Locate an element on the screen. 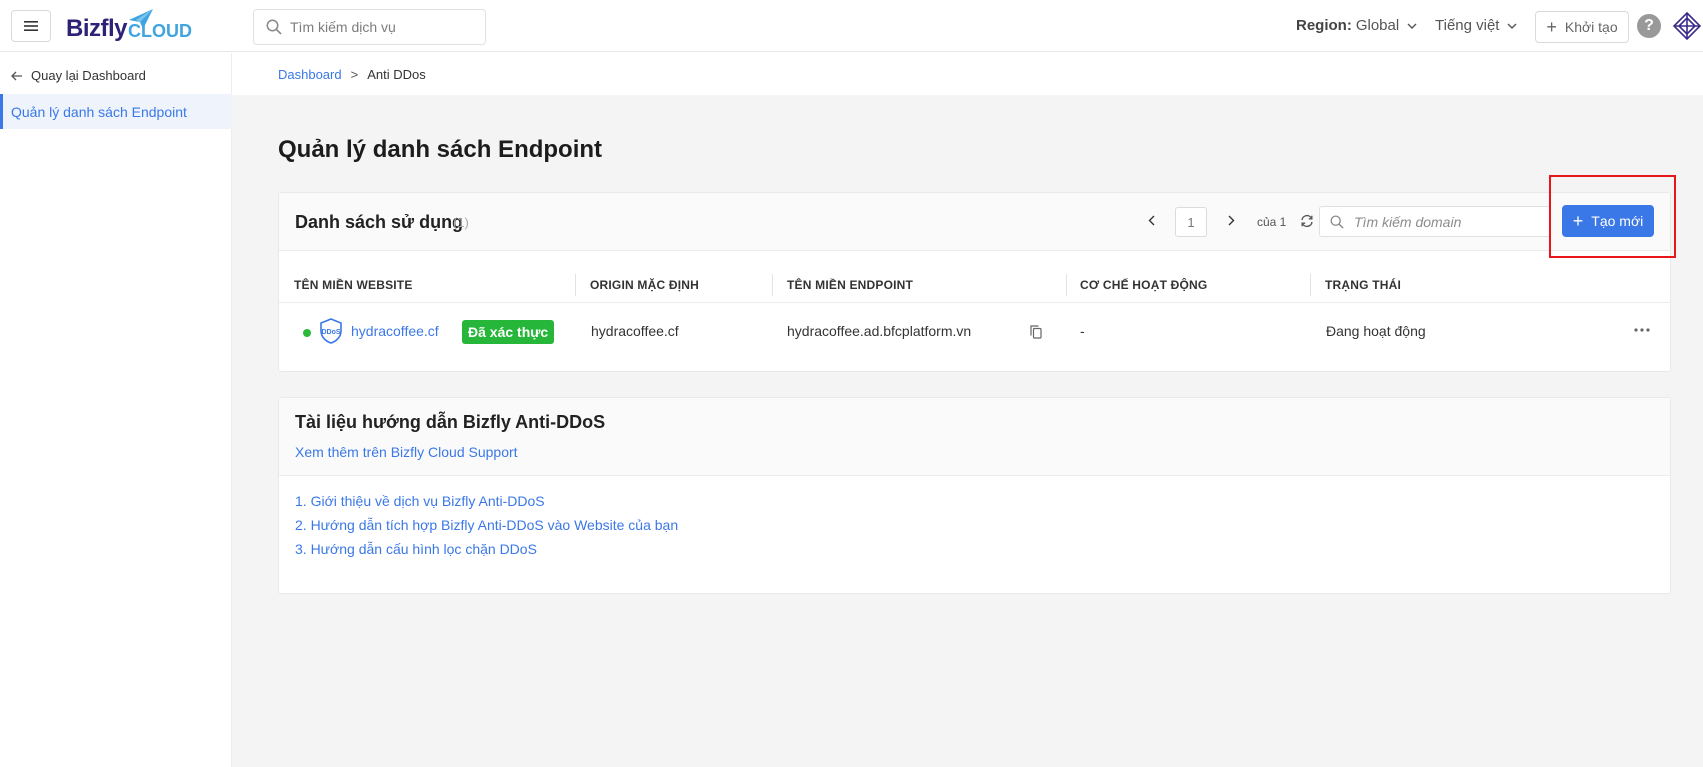 The image size is (1703, 767). breadcrumb-dashboard: Dashboard is located at coordinates (310, 74).